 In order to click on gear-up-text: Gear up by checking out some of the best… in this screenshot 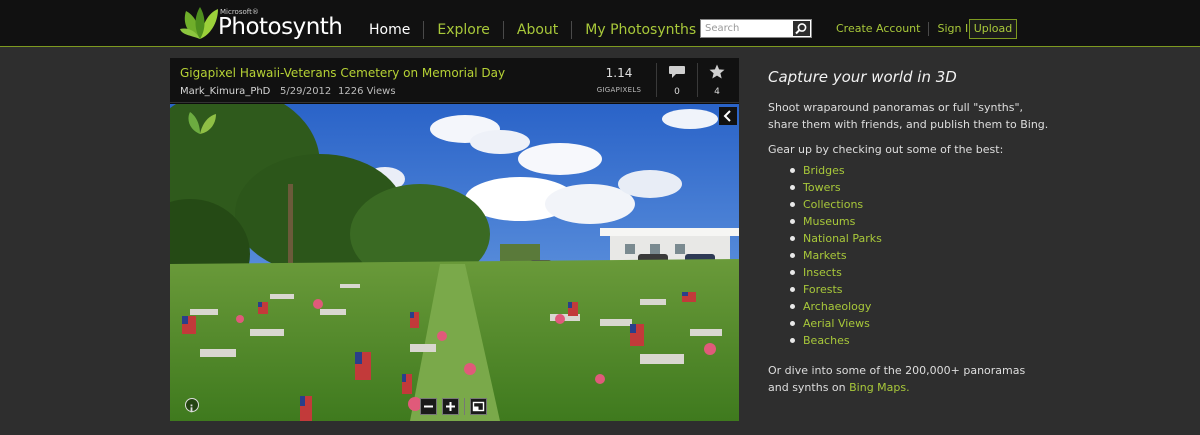, I will do `click(886, 149)`.